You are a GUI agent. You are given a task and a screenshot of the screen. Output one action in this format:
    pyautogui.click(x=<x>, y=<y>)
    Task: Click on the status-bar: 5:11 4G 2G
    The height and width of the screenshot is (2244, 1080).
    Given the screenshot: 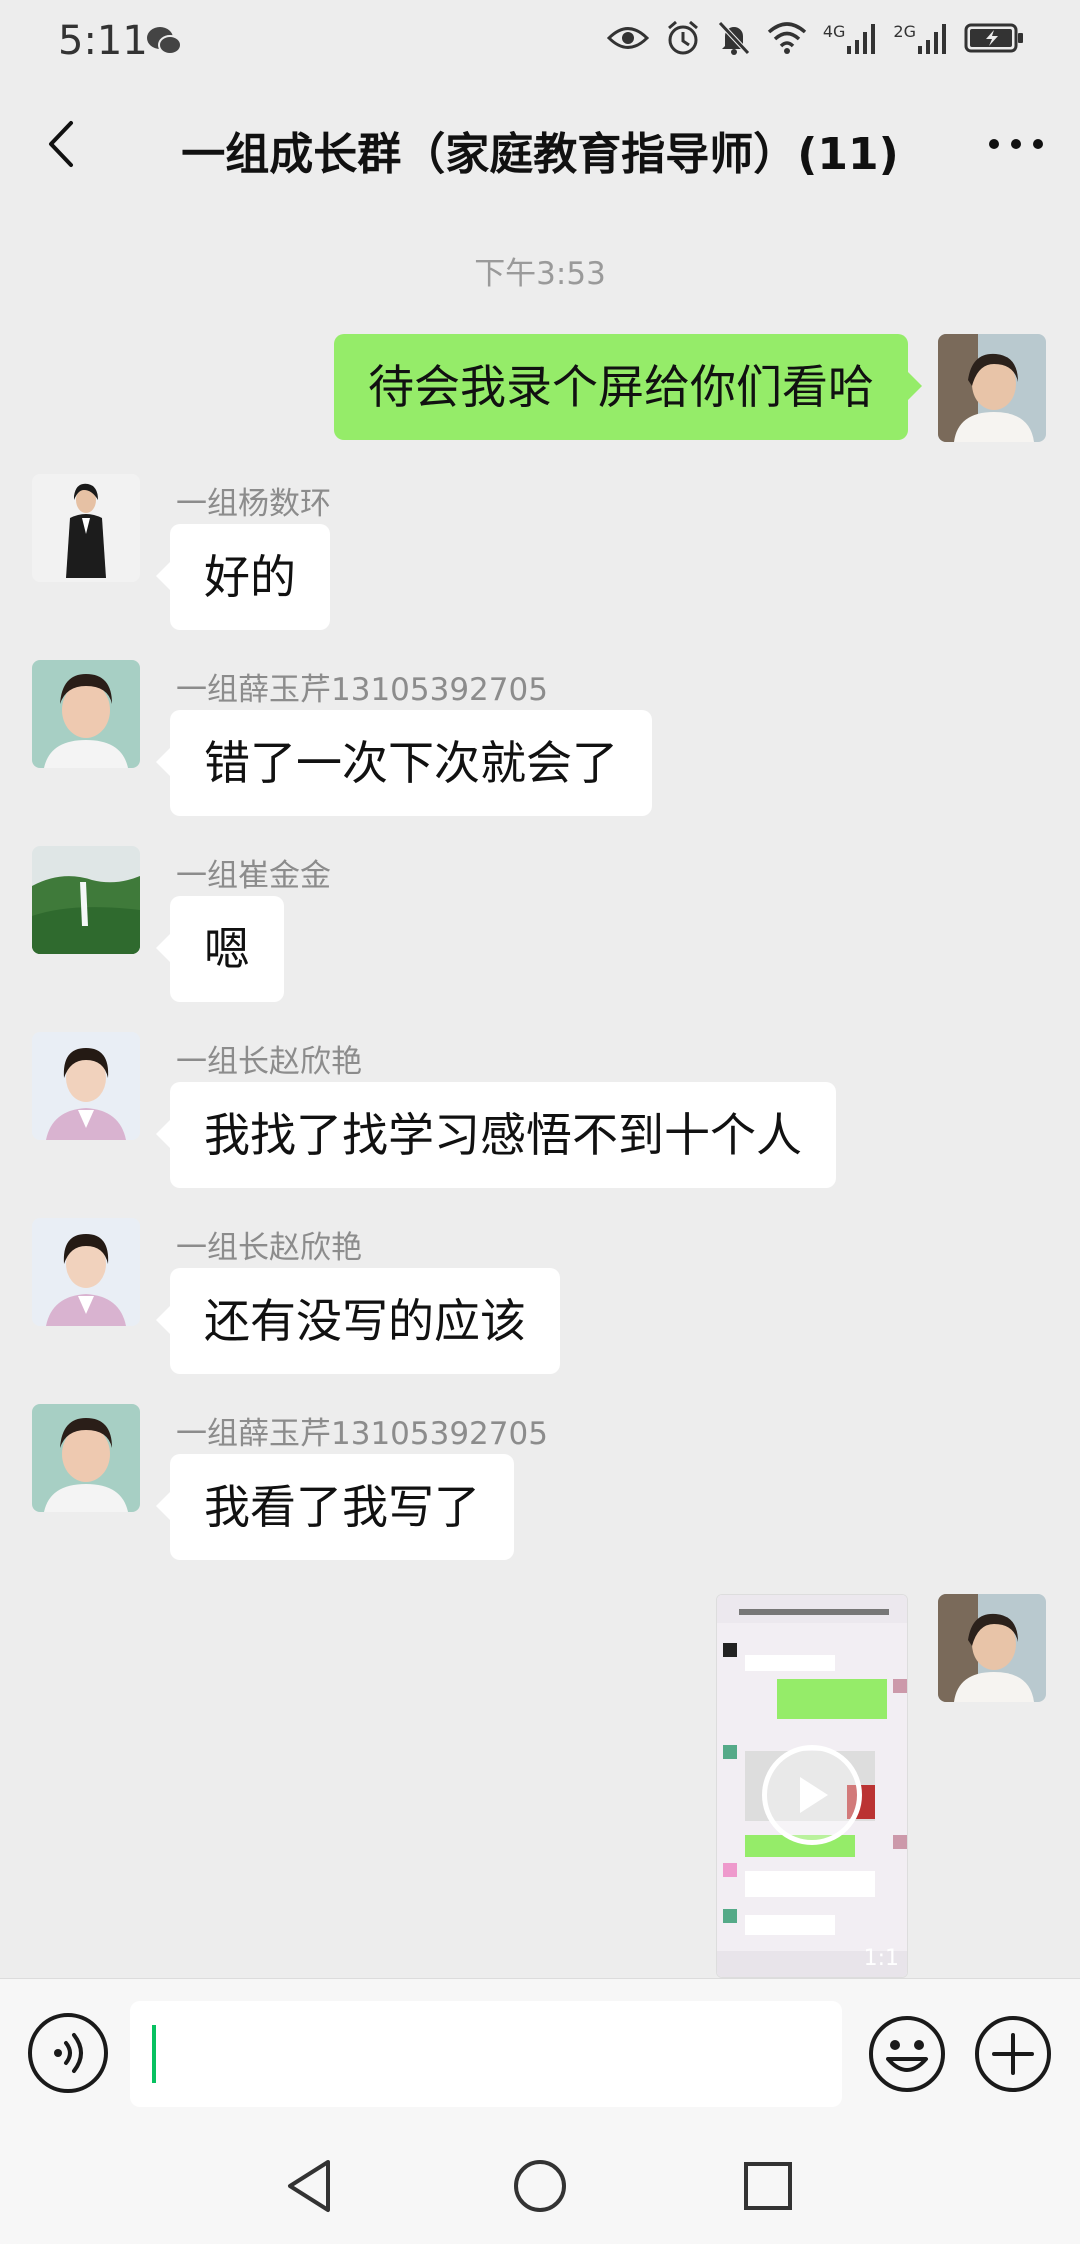 What is the action you would take?
    pyautogui.click(x=540, y=42)
    